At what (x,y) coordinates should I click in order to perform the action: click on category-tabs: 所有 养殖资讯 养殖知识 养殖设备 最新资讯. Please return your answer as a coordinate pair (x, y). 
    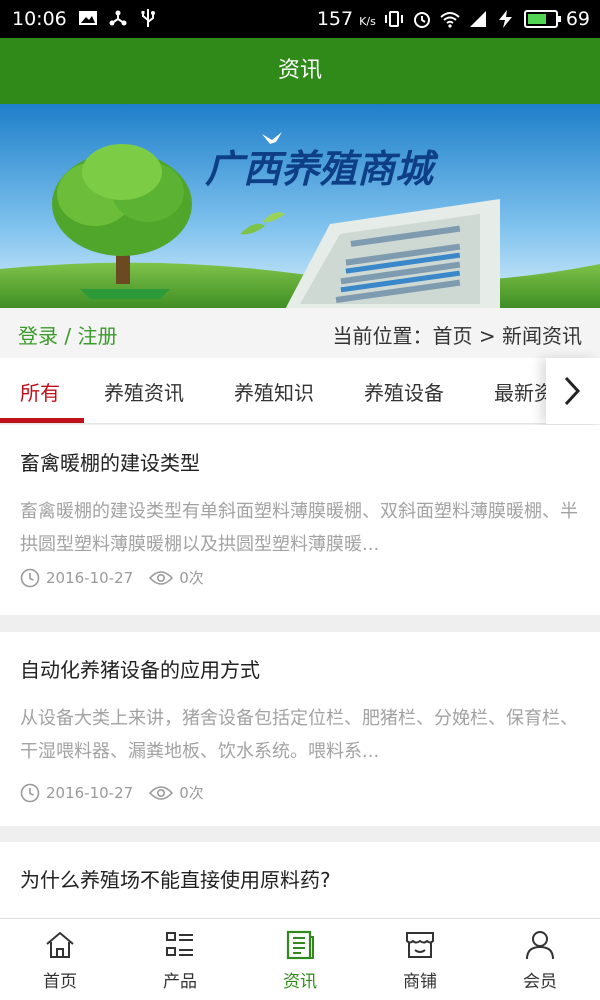
    Looking at the image, I should click on (300, 391).